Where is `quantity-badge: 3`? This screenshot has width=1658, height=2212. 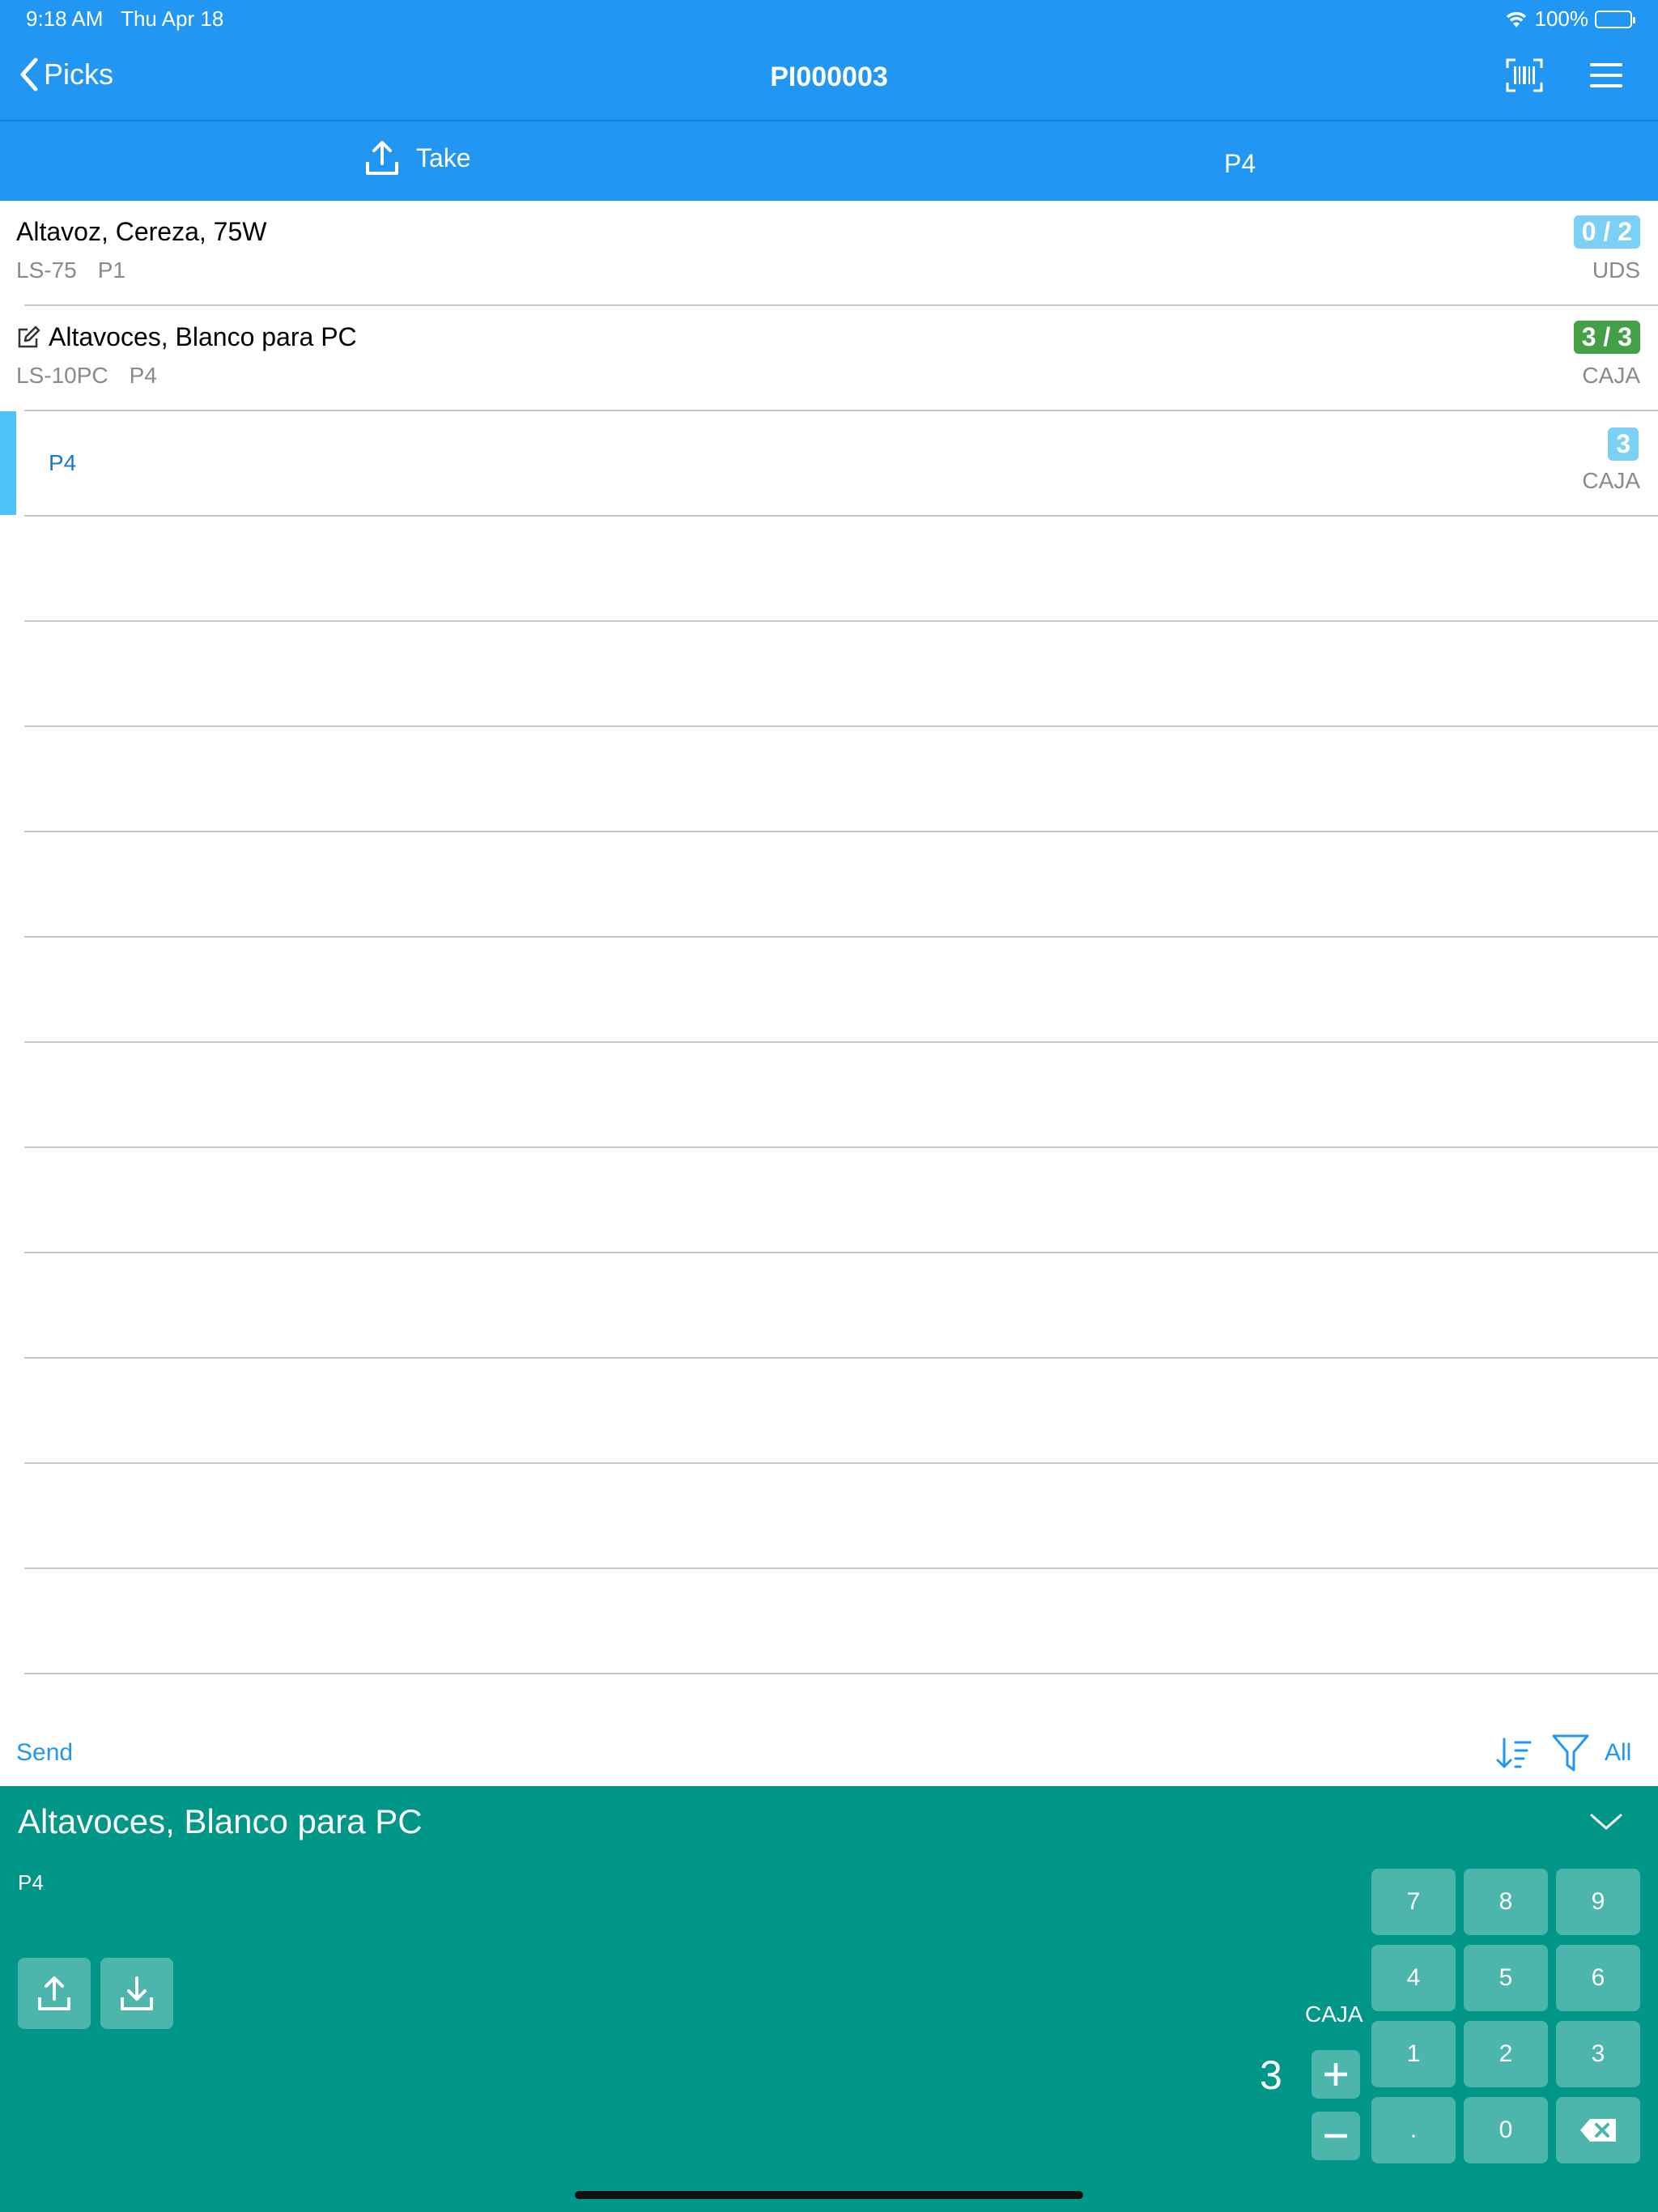
quantity-badge: 3 is located at coordinates (1623, 445).